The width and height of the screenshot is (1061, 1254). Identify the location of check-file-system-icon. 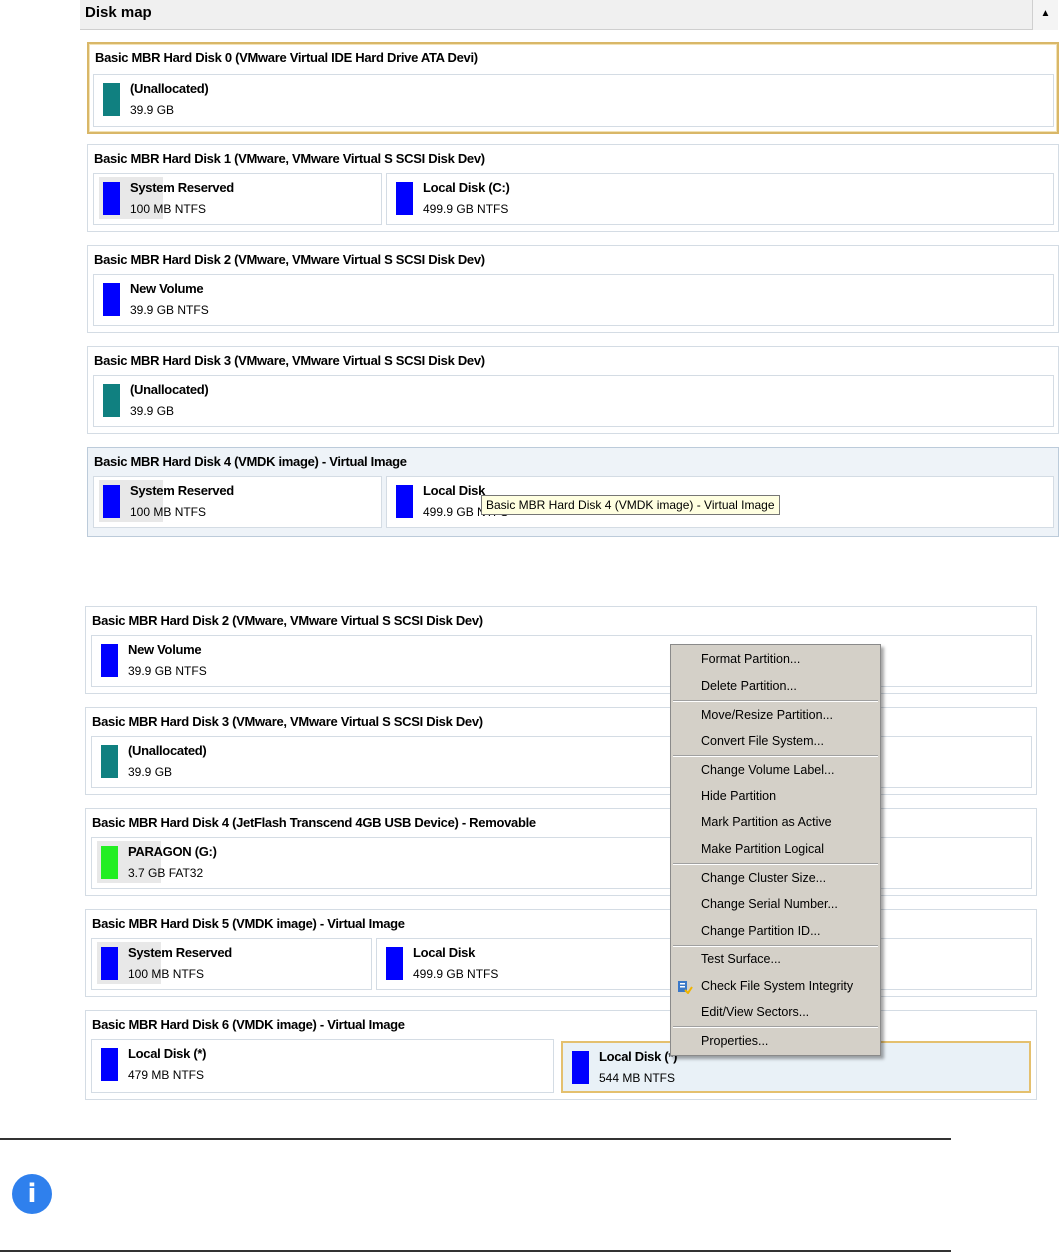
(685, 987).